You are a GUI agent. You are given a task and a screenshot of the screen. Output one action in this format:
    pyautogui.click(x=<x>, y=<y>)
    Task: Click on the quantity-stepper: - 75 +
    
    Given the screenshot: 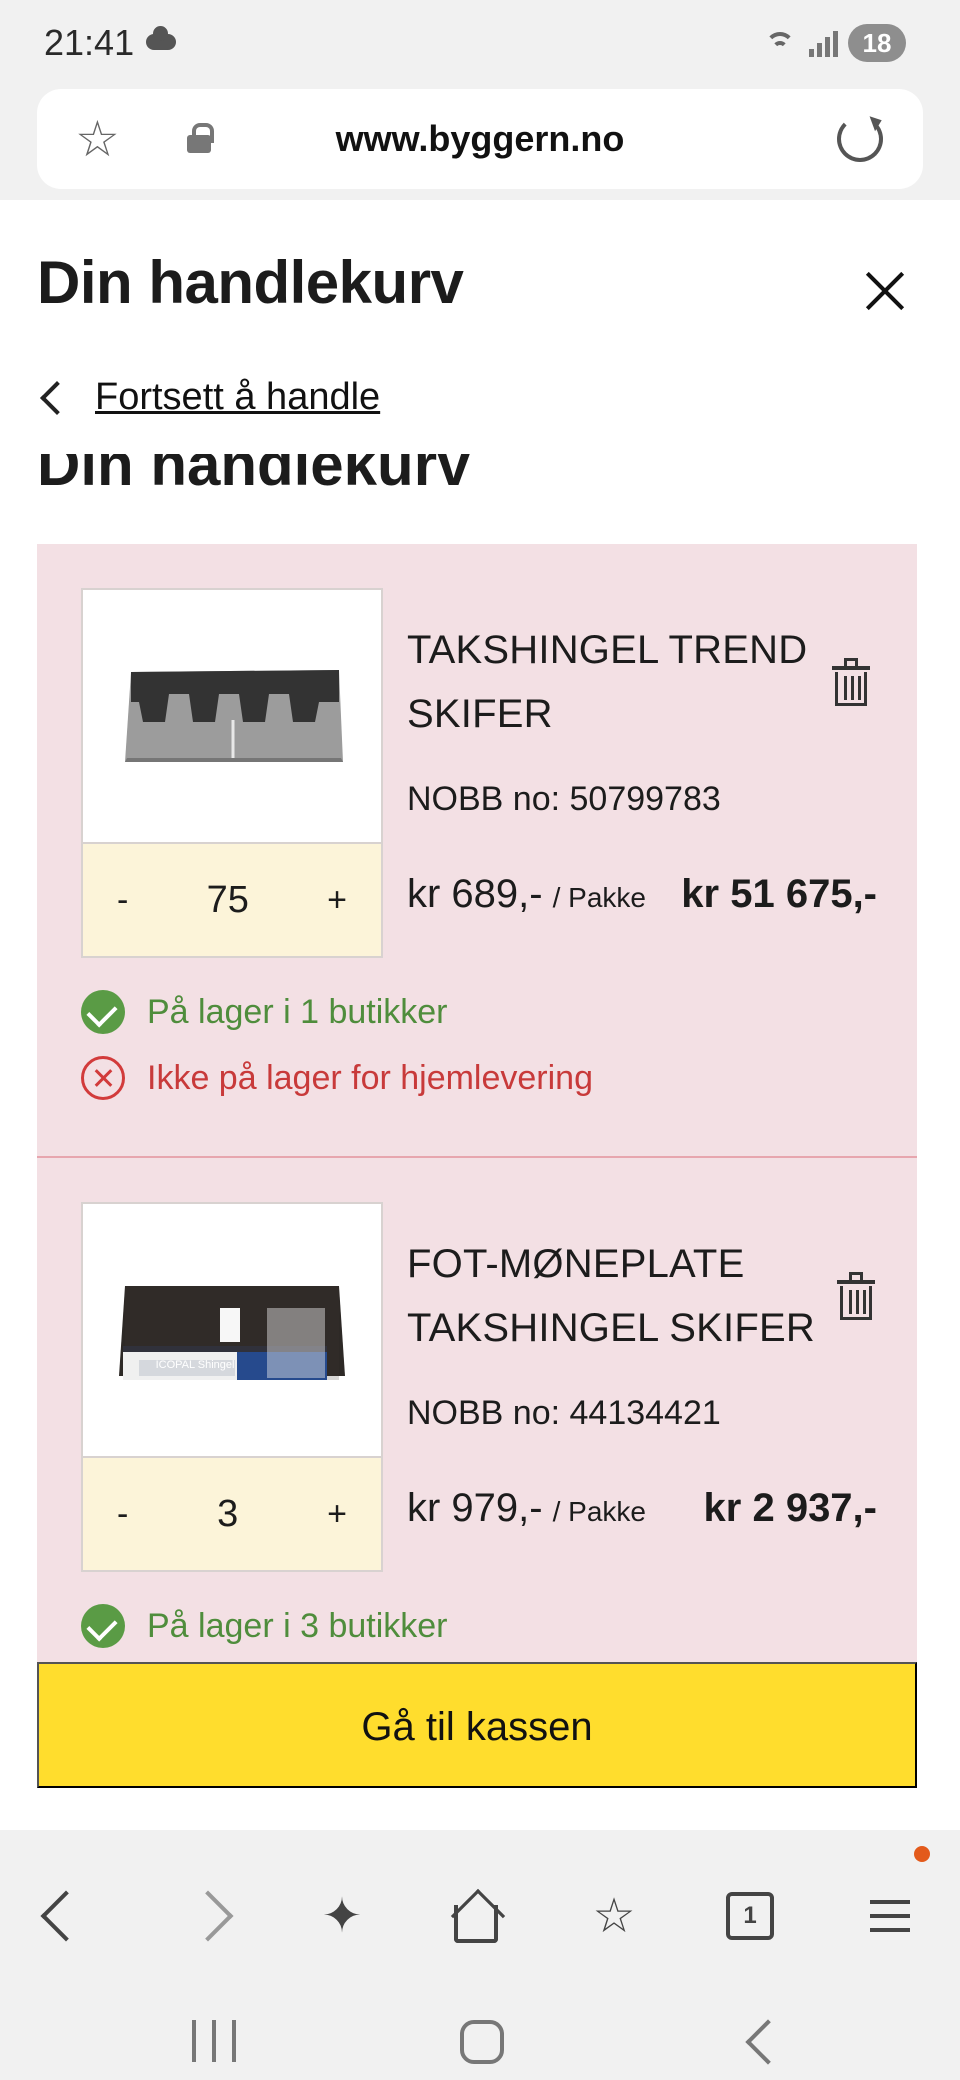 What is the action you would take?
    pyautogui.click(x=232, y=901)
    